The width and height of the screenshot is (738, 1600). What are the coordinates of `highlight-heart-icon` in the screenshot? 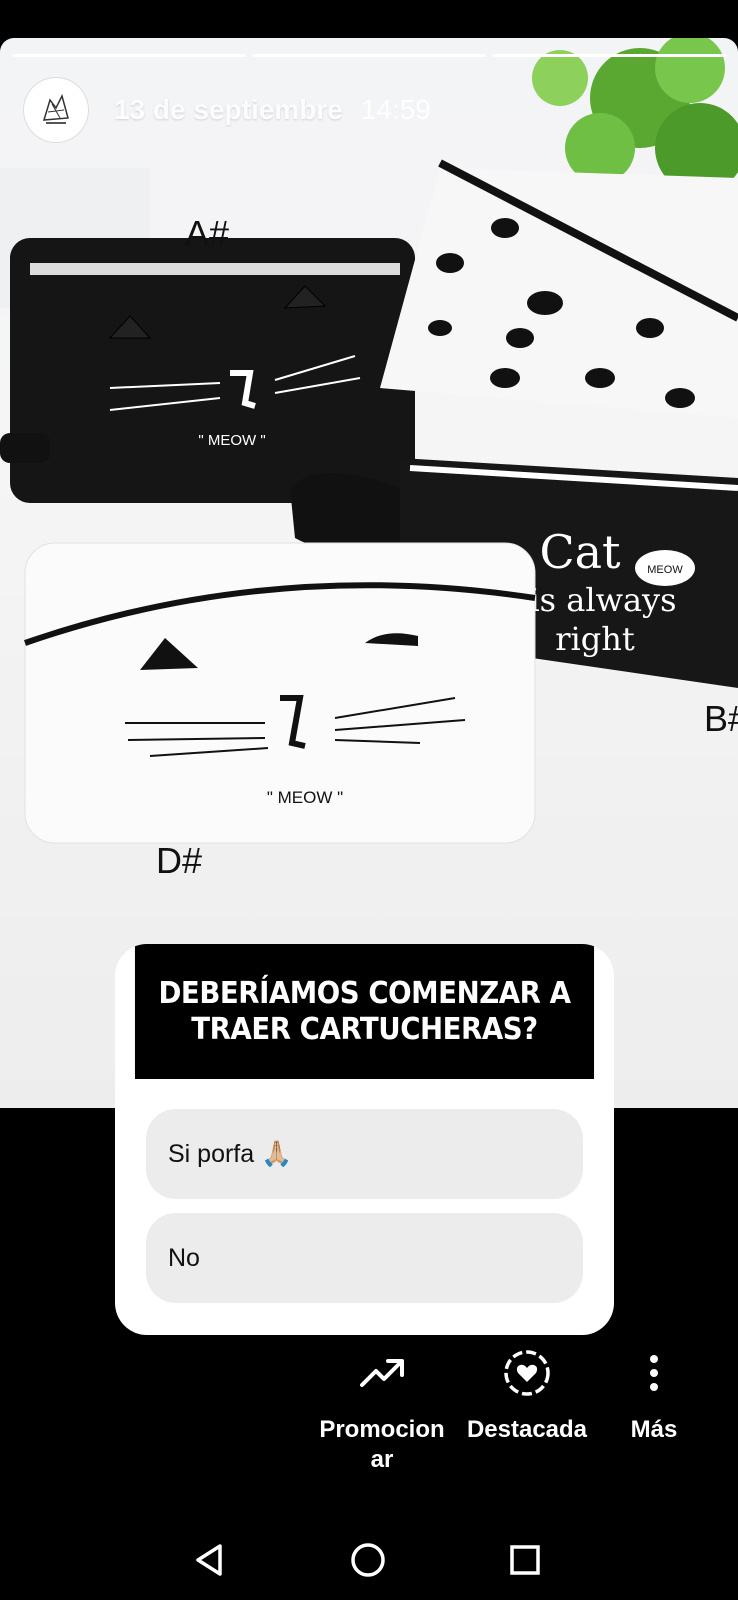 It's located at (527, 1373).